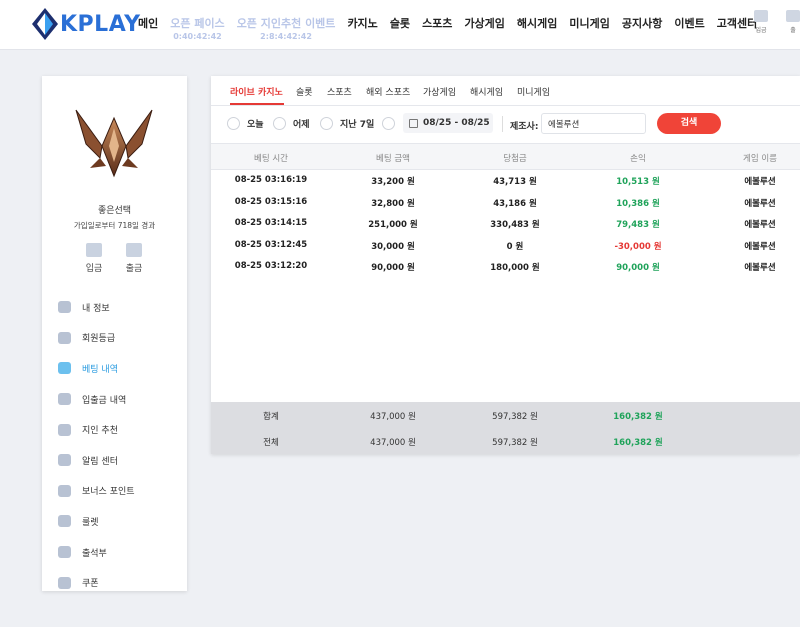 The height and width of the screenshot is (627, 800). What do you see at coordinates (589, 15) in the screenshot?
I see `nav-item-mini: 미니게임` at bounding box center [589, 15].